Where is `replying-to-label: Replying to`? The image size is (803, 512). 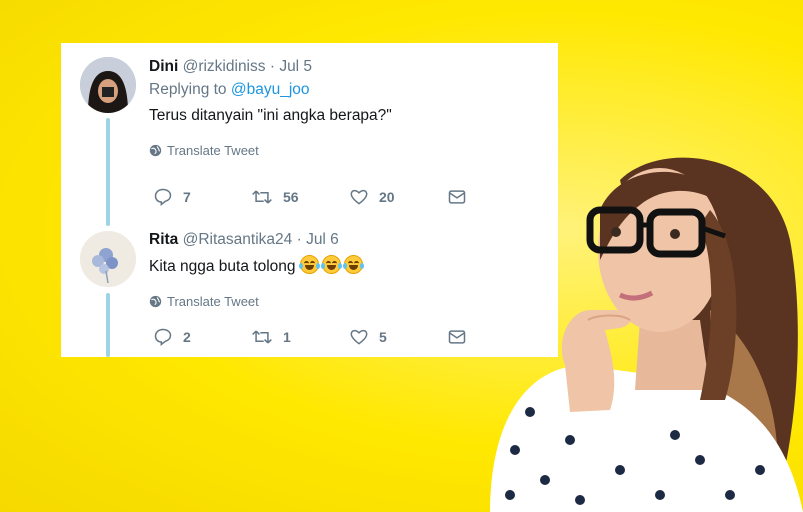
replying-to-label: Replying to is located at coordinates (188, 89).